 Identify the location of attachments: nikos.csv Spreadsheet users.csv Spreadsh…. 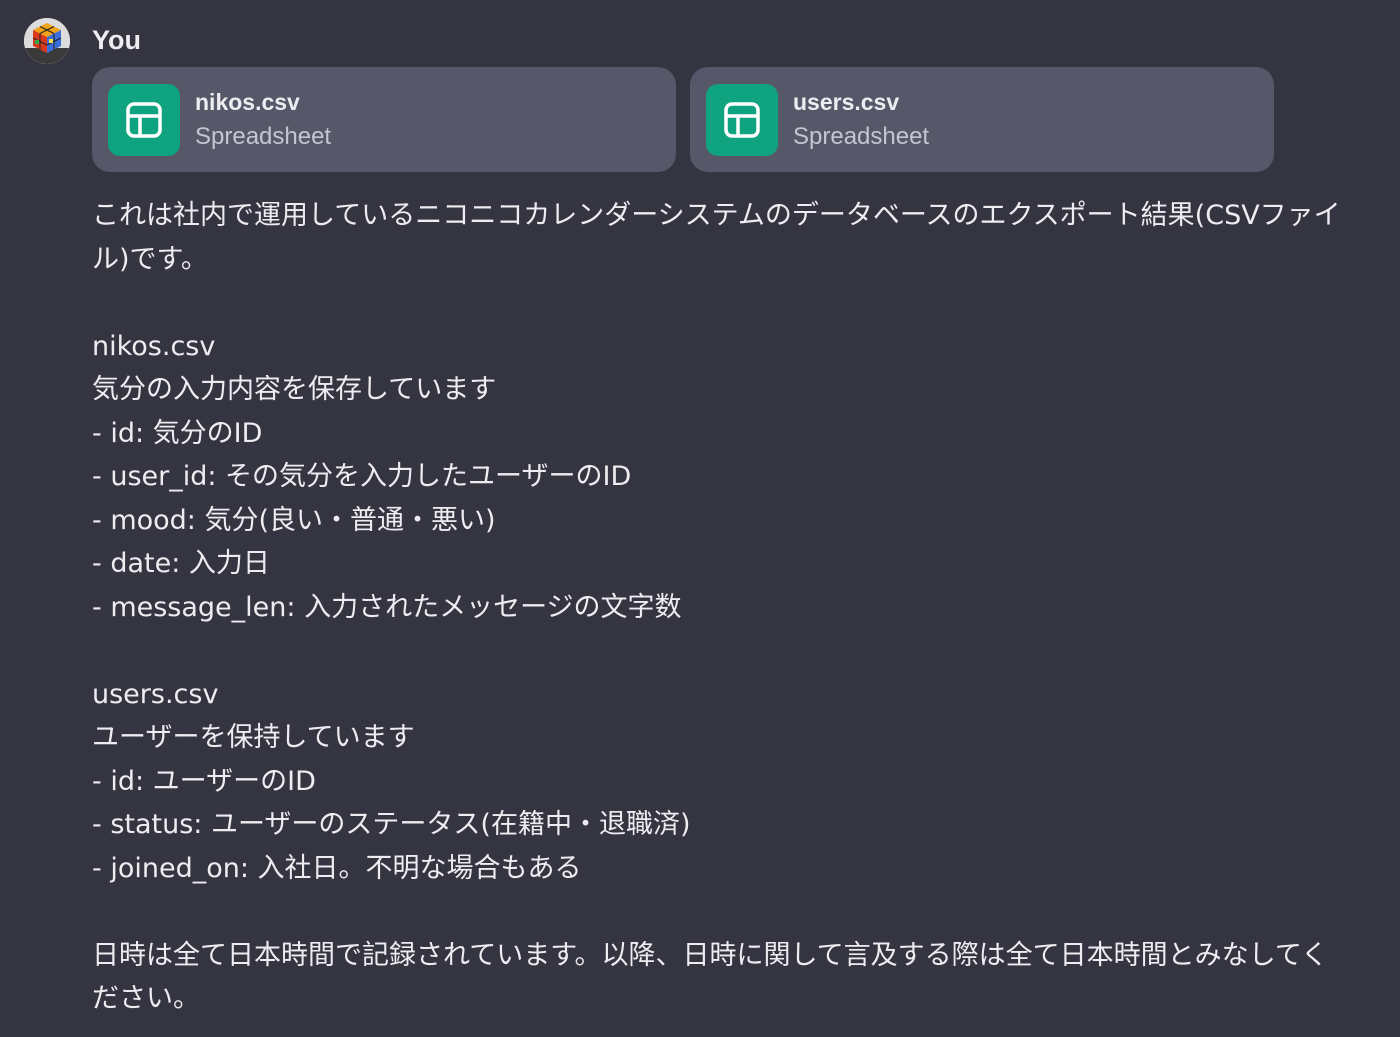
(683, 119).